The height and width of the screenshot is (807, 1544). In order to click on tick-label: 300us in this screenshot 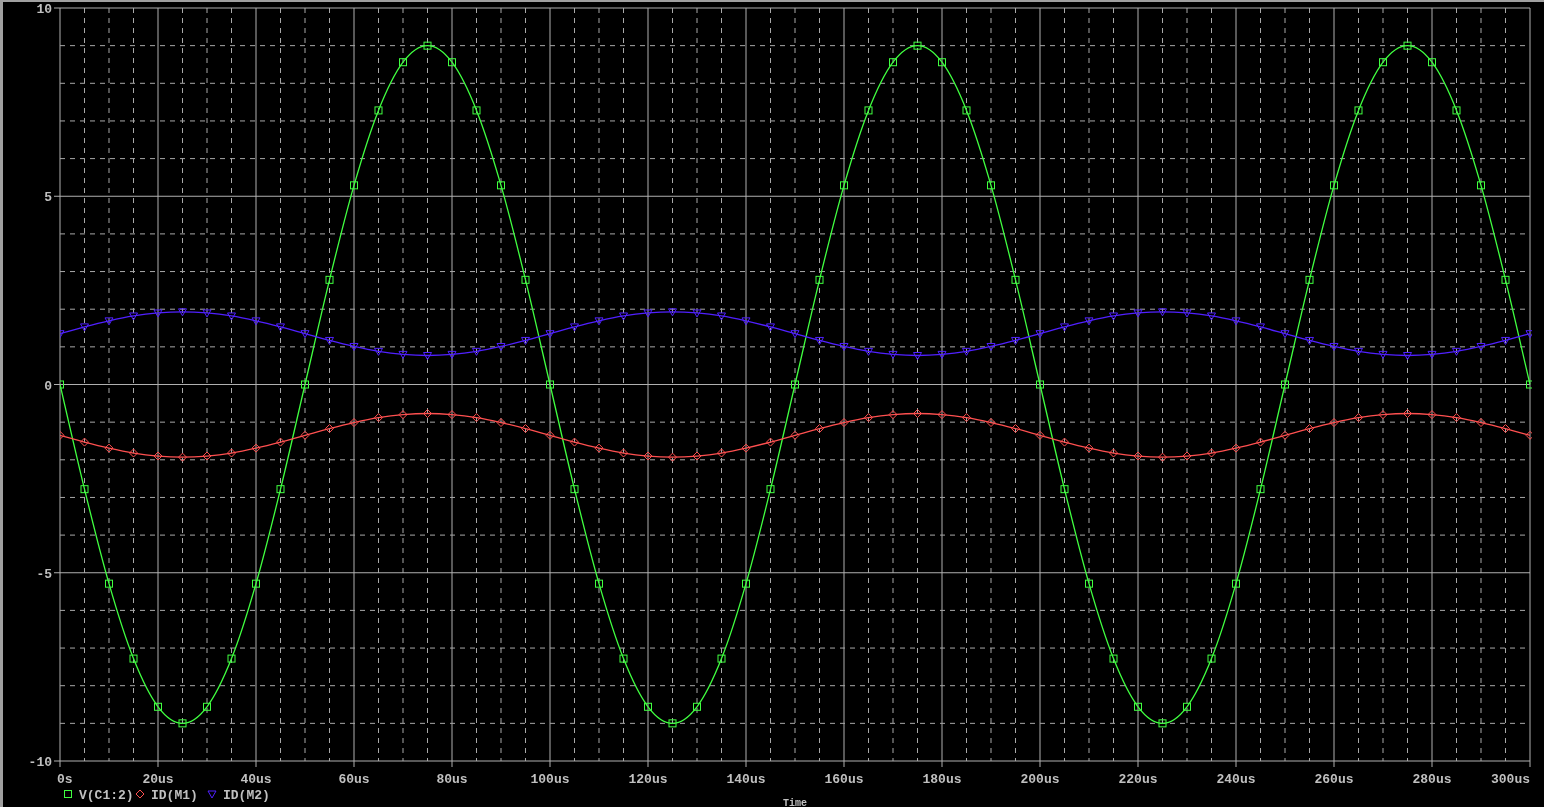, I will do `click(1510, 779)`.